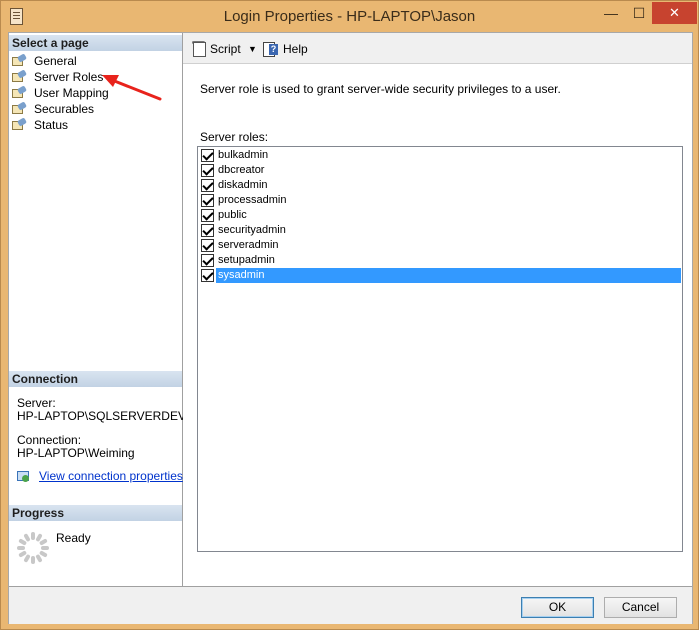 This screenshot has height=630, width=699. Describe the element at coordinates (440, 230) in the screenshot. I see `list-item: securityadmin` at that location.